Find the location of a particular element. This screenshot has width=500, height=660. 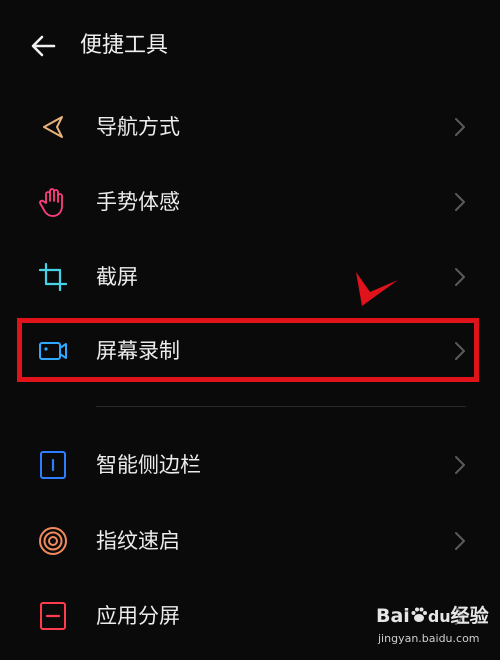

menu-item-label: 应用分屏 is located at coordinates (138, 616).